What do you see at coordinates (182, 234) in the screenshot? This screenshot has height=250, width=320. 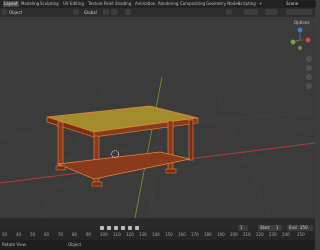 I see `ruler-tick: 160` at bounding box center [182, 234].